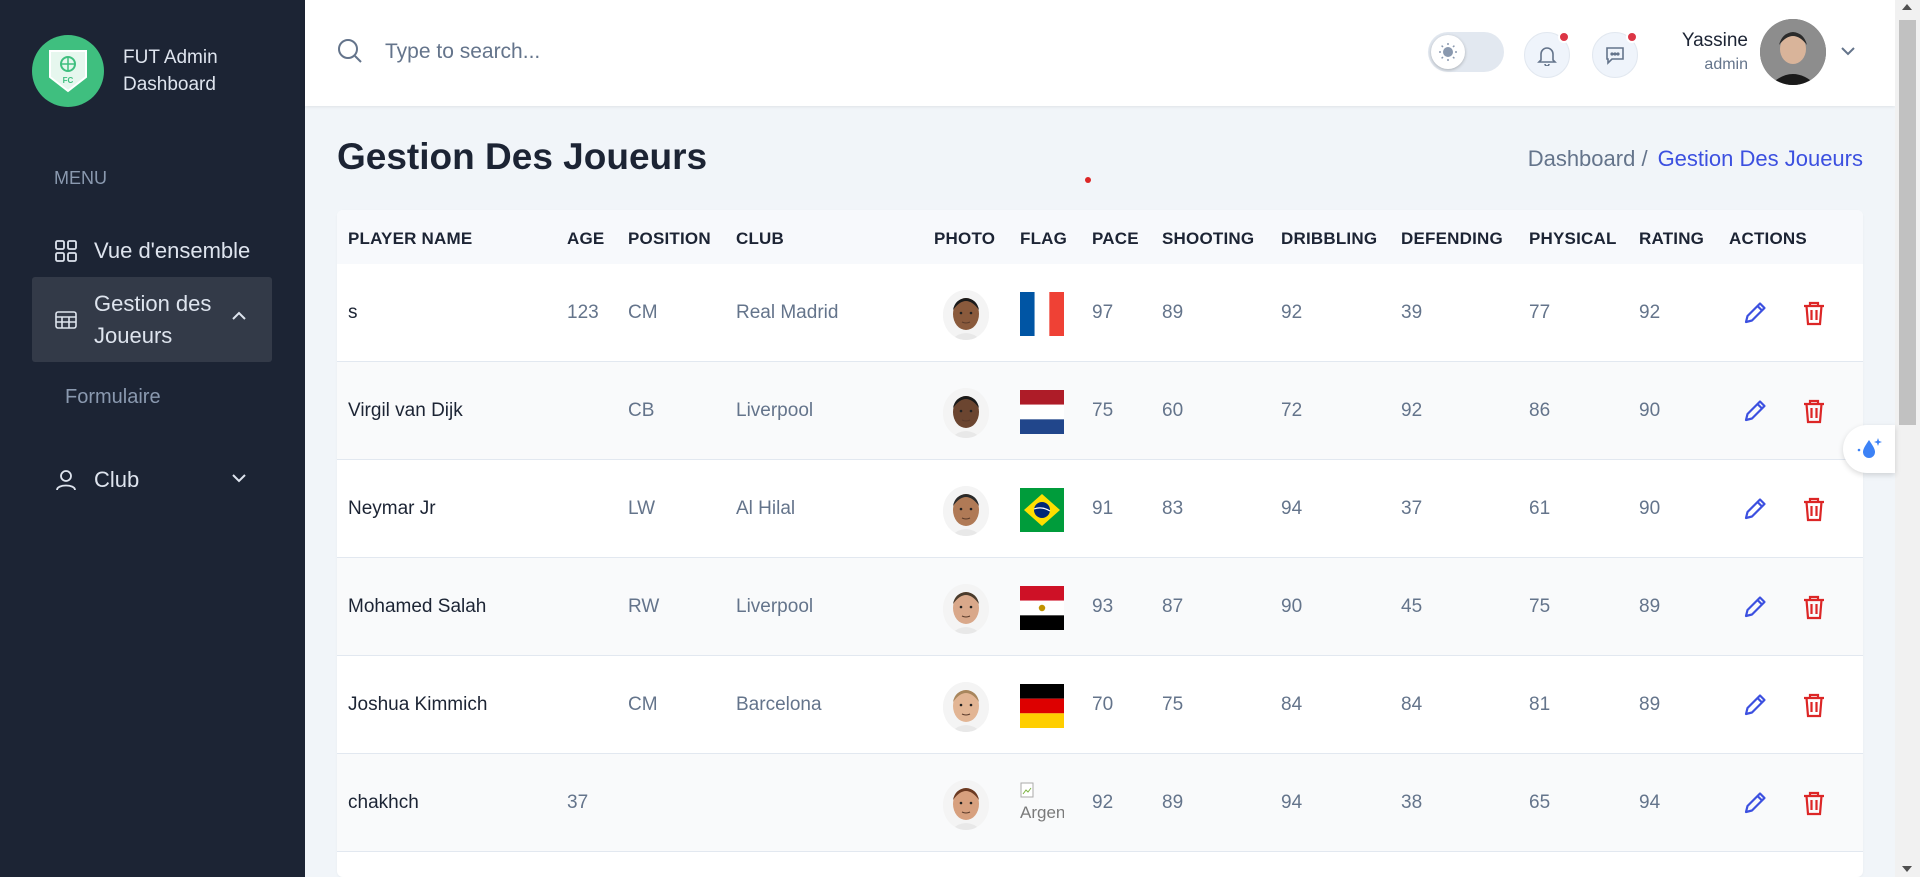 Image resolution: width=1920 pixels, height=877 pixels. Describe the element at coordinates (583, 312) in the screenshot. I see `player-age: 123` at that location.